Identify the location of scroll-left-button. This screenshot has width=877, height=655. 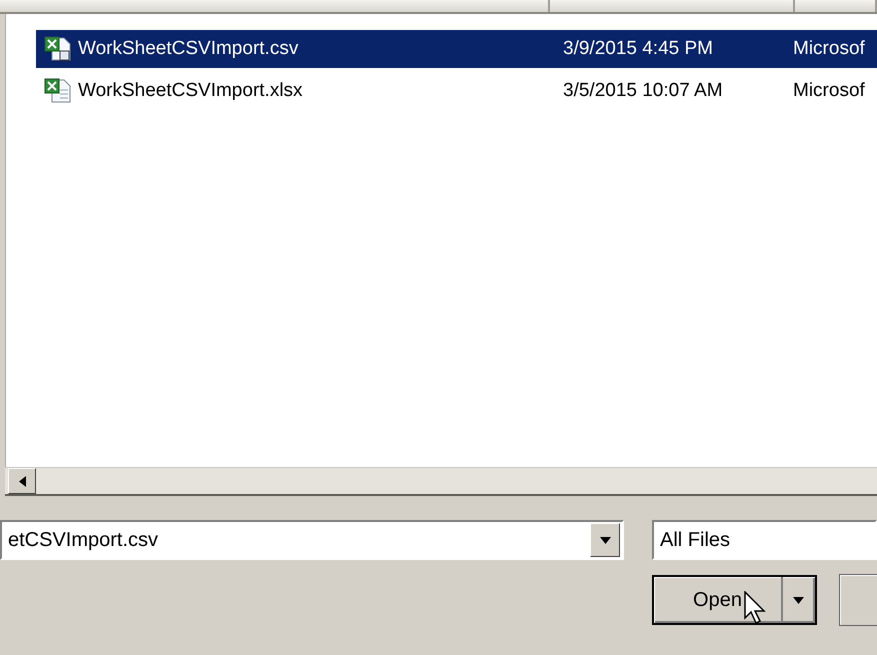
(22, 481).